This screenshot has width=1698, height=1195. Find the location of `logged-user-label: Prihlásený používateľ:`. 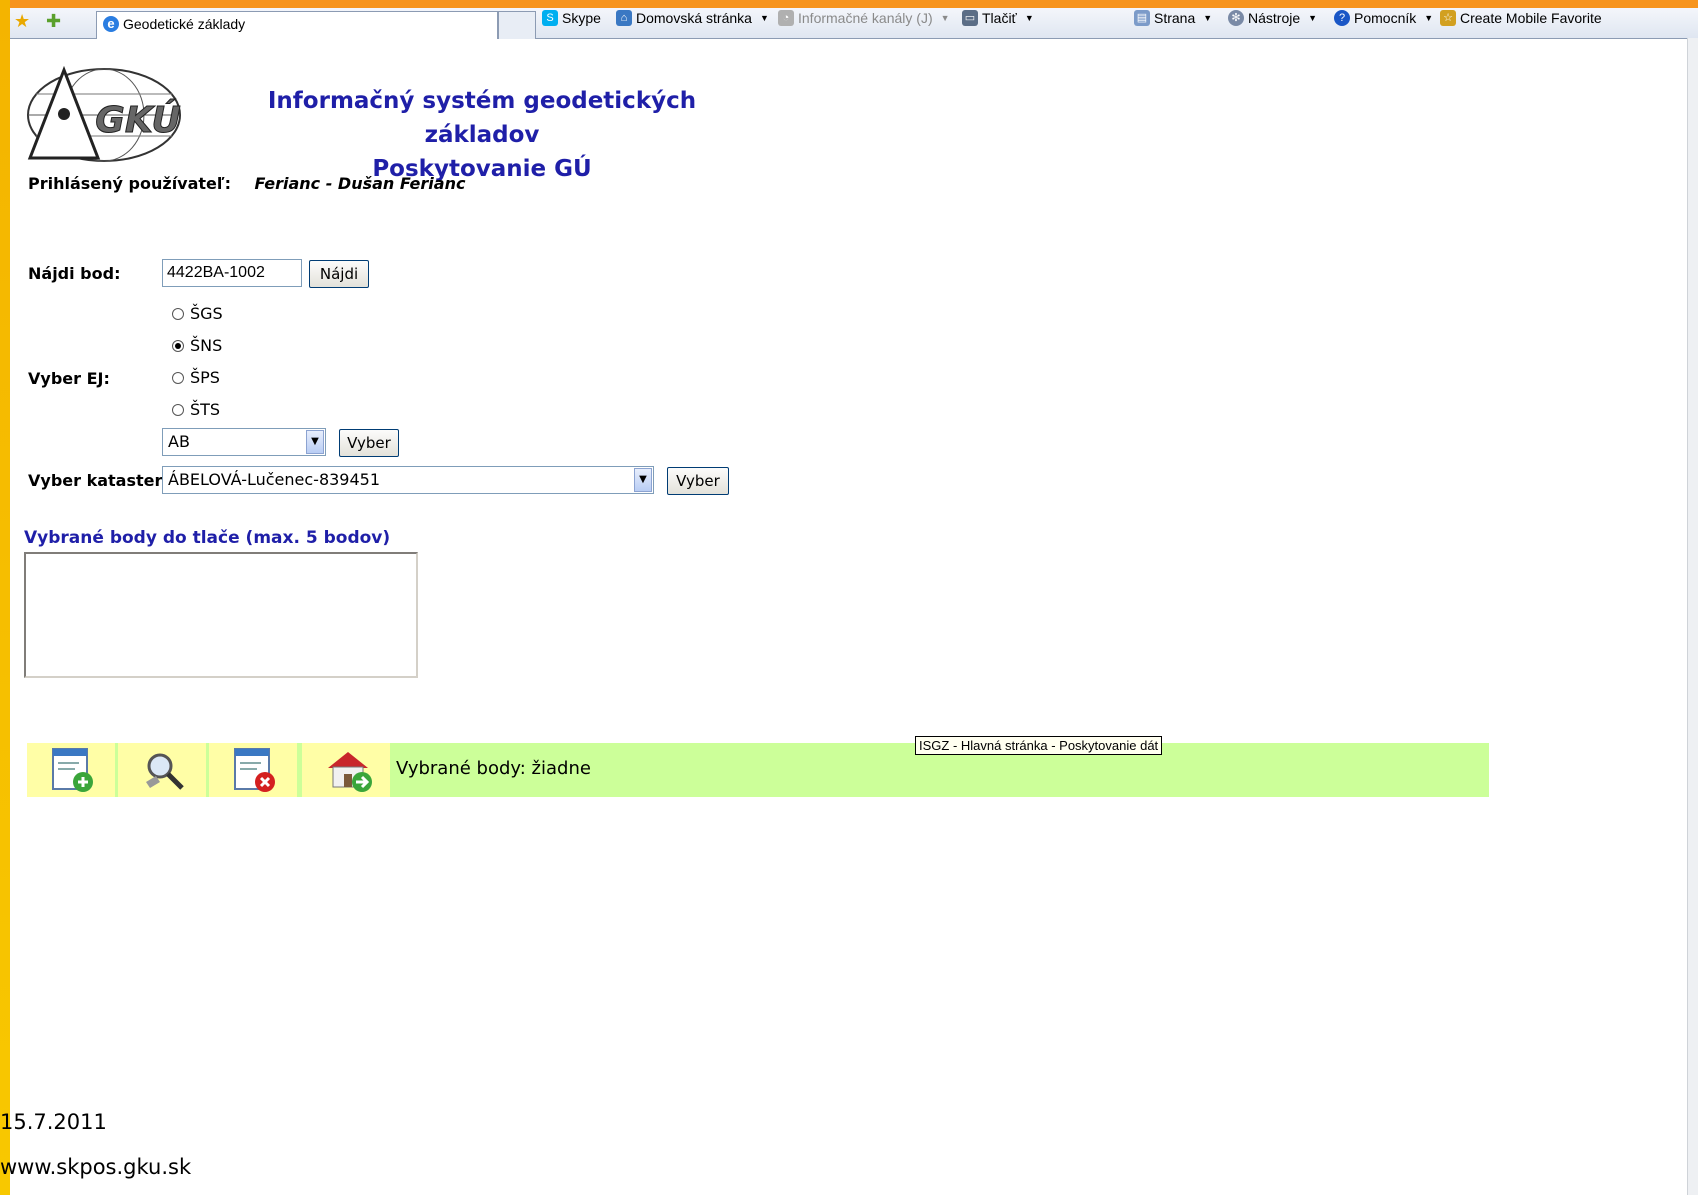

logged-user-label: Prihlásený používateľ: is located at coordinates (129, 183).